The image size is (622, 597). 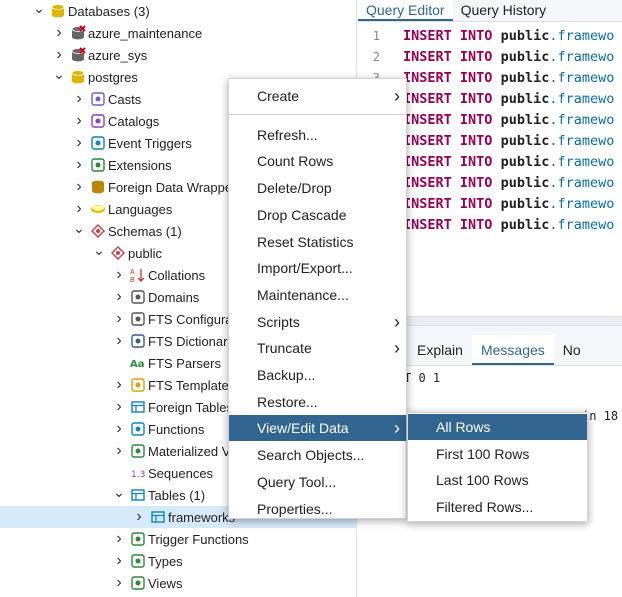 What do you see at coordinates (405, 10) in the screenshot?
I see `tab-query-editor: Query Editor` at bounding box center [405, 10].